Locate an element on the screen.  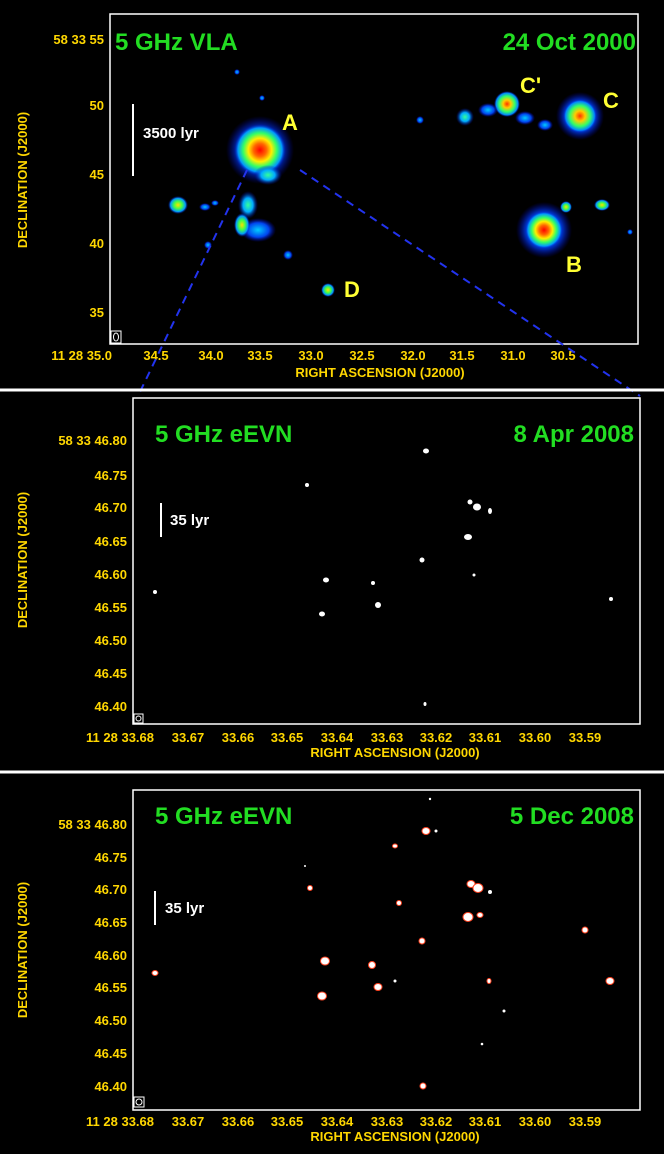
vla-ylabel: DECLINATION (J2000) is located at coordinates (22, 180).